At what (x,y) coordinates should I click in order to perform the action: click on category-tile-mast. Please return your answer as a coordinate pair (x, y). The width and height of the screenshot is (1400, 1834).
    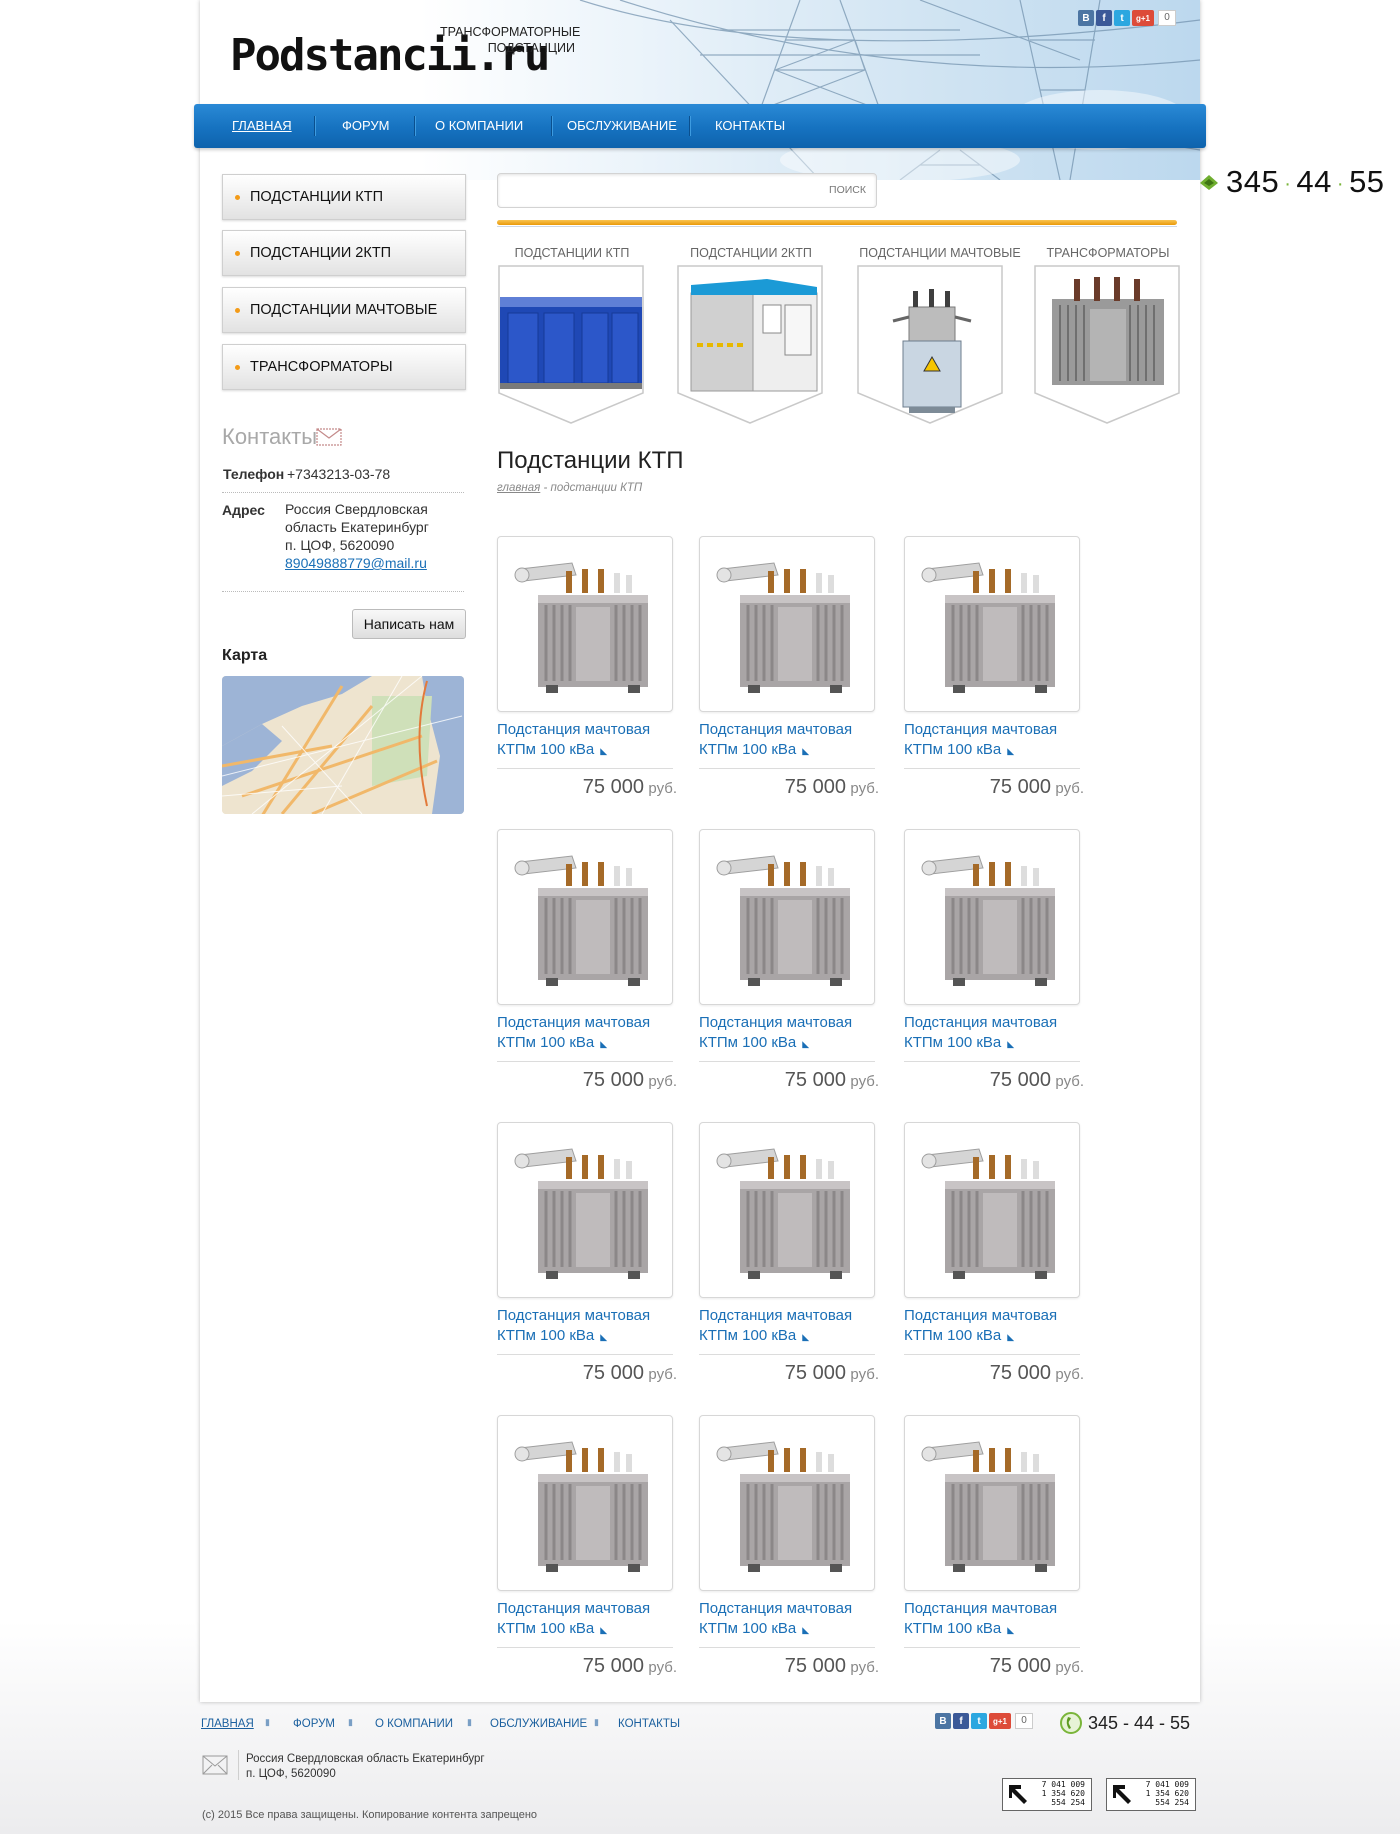
    Looking at the image, I should click on (930, 345).